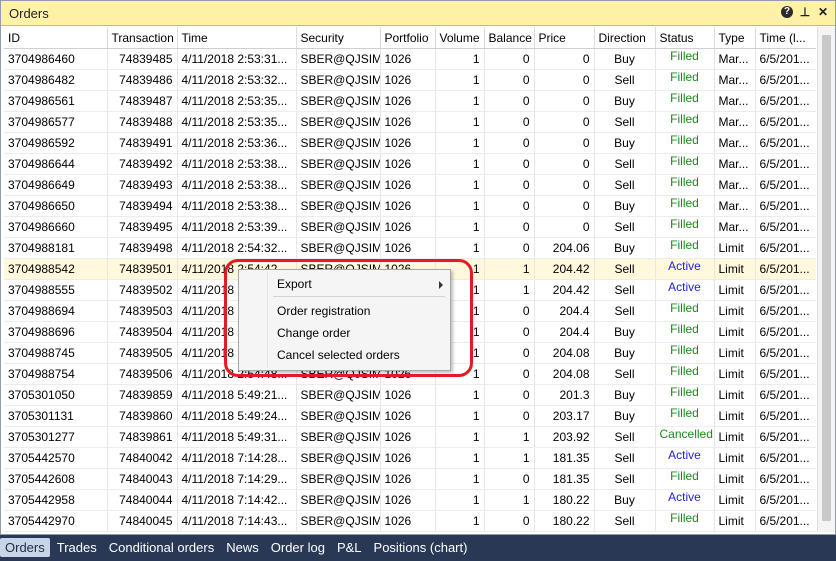 Image resolution: width=836 pixels, height=561 pixels. What do you see at coordinates (564, 38) in the screenshot?
I see `column-header-price: Price` at bounding box center [564, 38].